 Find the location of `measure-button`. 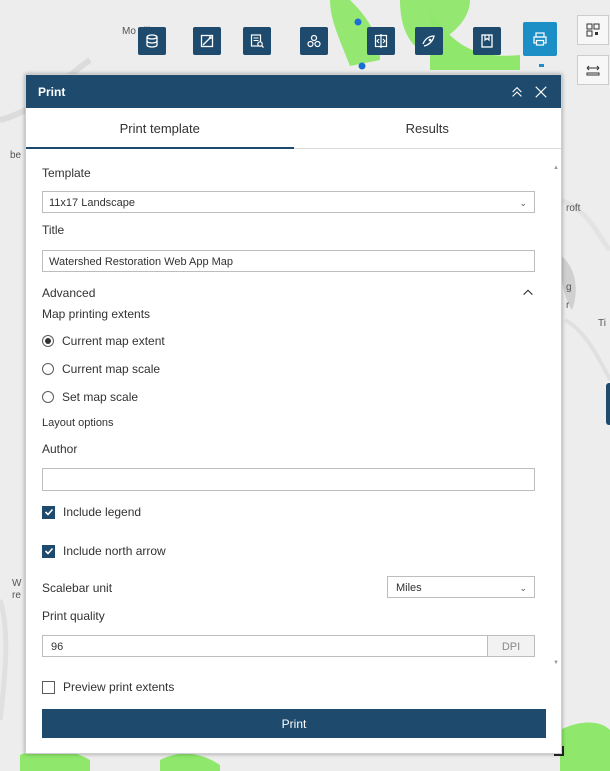

measure-button is located at coordinates (207, 41).